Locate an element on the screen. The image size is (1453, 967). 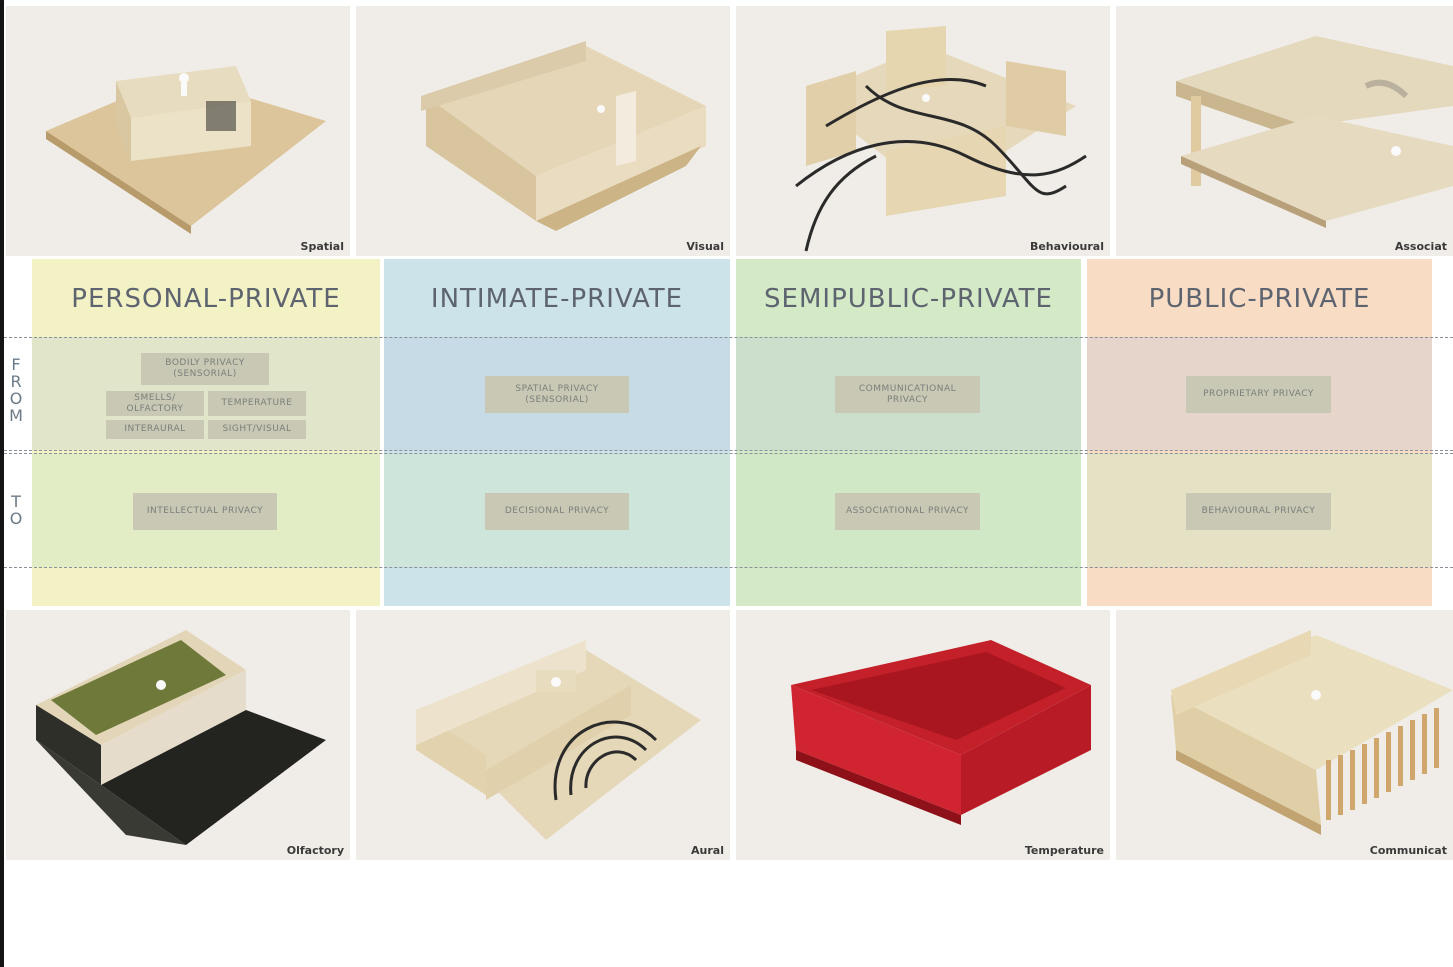
to-row-top-line is located at coordinates (728, 453).